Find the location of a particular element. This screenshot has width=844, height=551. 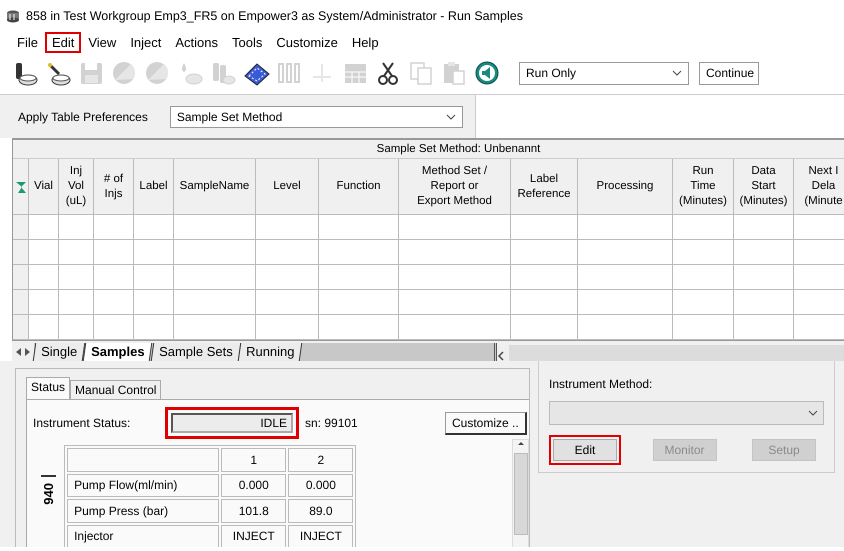

menu-item: Tools is located at coordinates (247, 42).